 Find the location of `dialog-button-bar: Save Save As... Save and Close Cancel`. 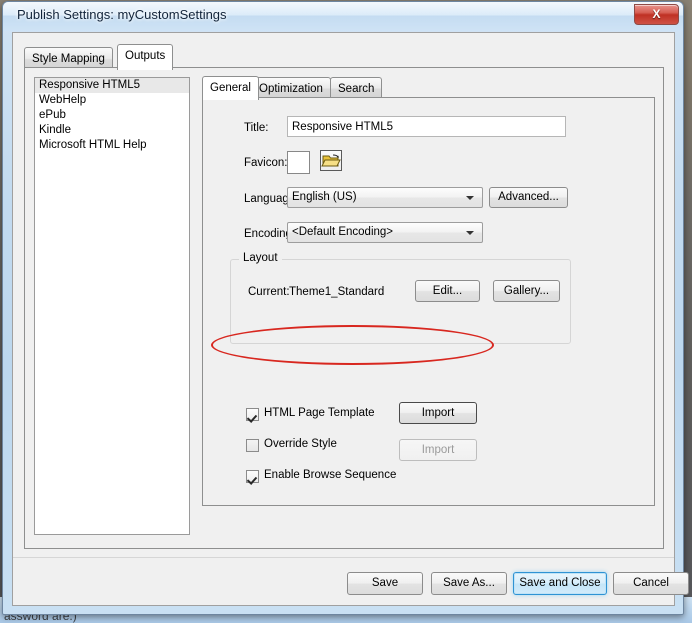

dialog-button-bar: Save Save As... Save and Close Cancel is located at coordinates (351, 581).